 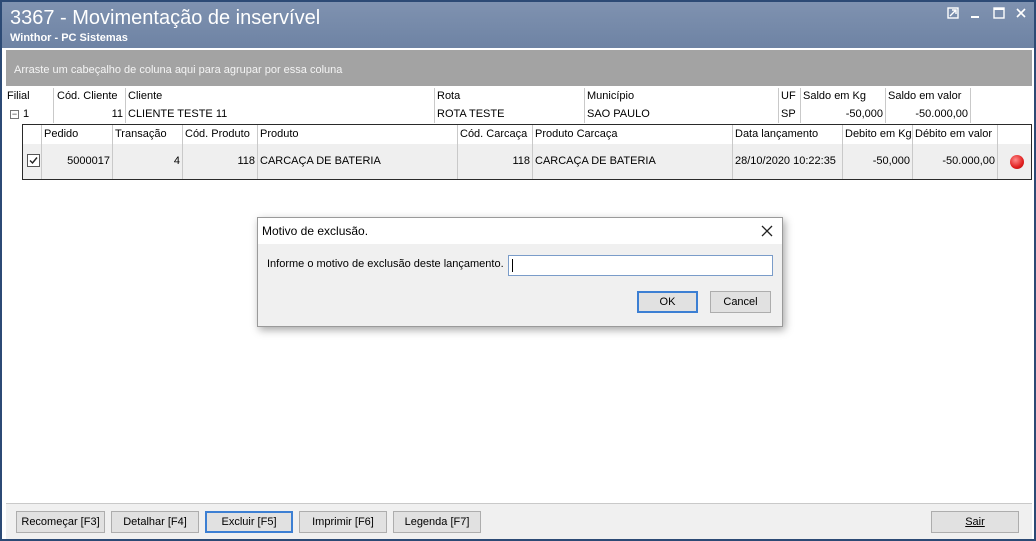 What do you see at coordinates (437, 522) in the screenshot?
I see `legenda-button: Legenda [F7]` at bounding box center [437, 522].